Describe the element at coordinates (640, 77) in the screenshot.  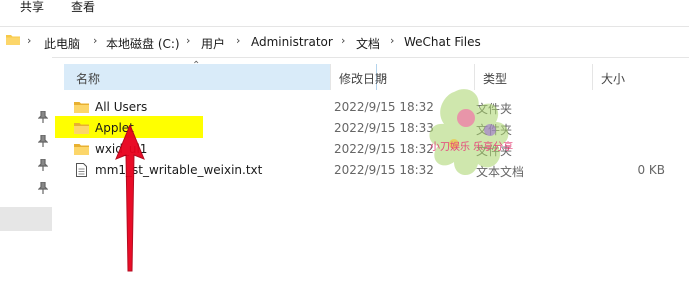
I see `column-header-size: 大小` at that location.